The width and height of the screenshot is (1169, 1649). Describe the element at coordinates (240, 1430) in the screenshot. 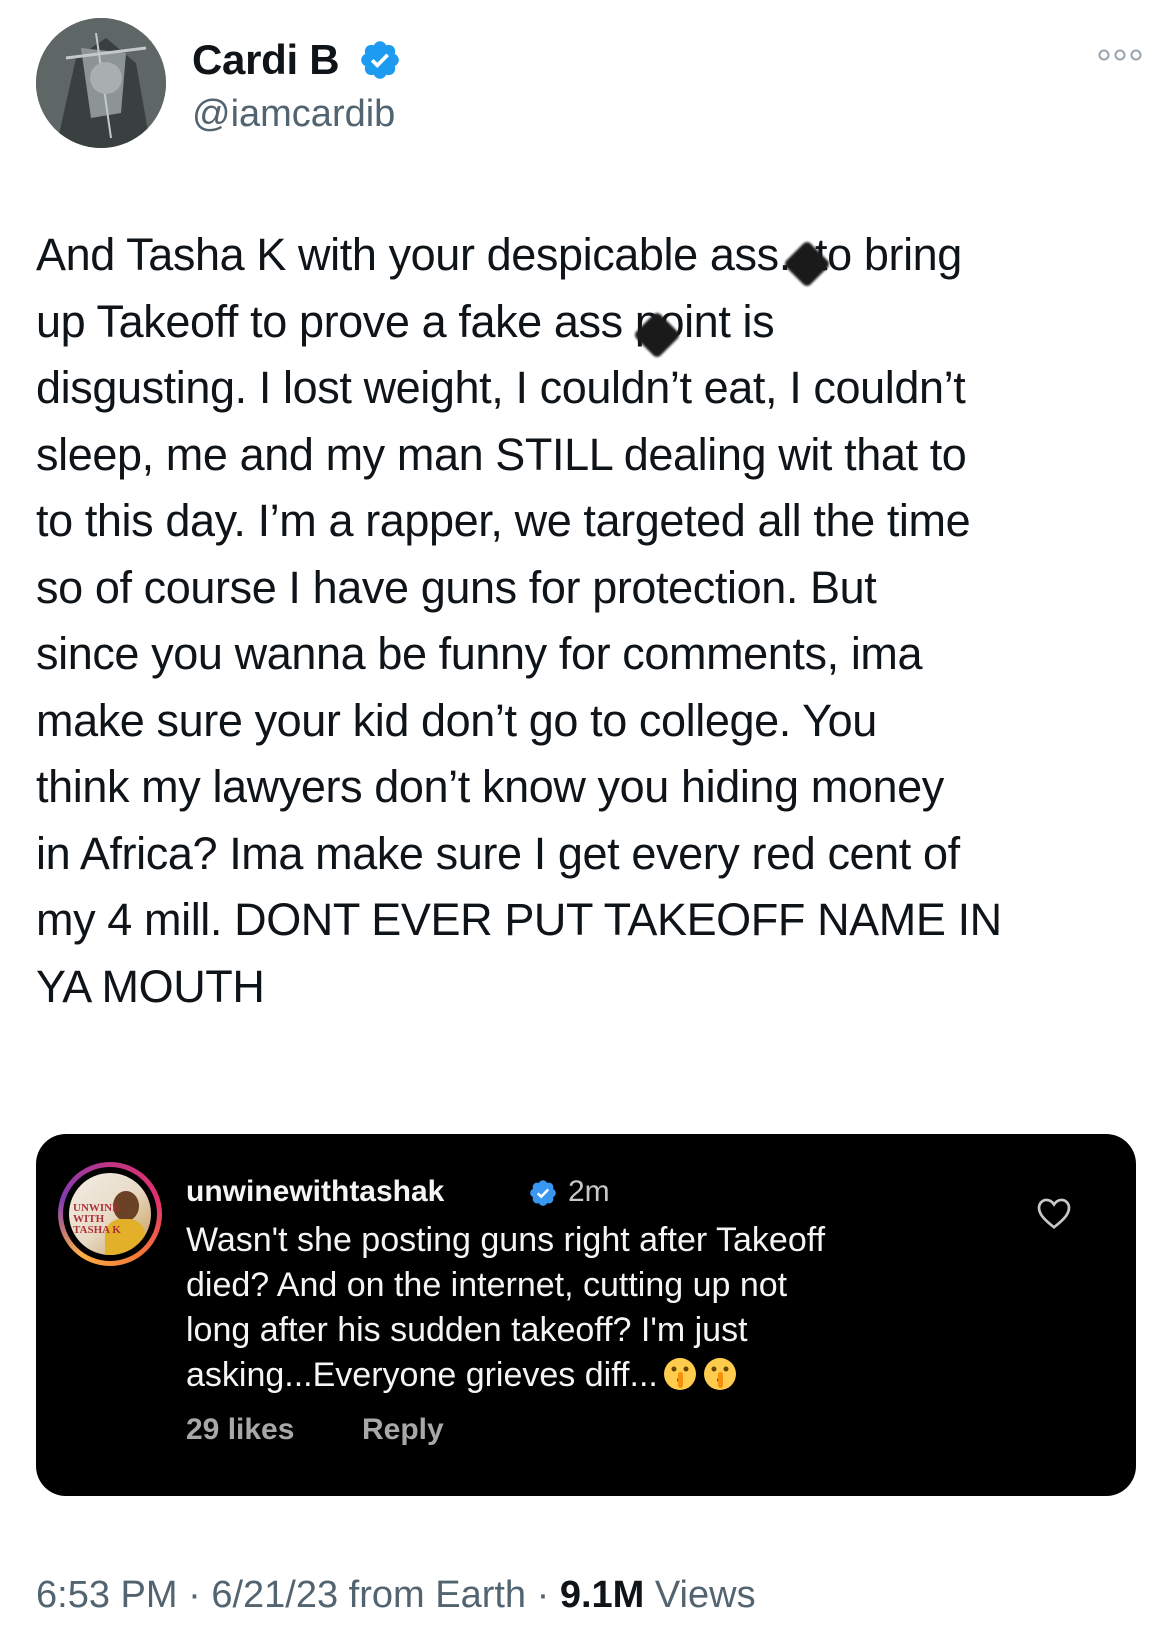

I see `comment-likes-count: 29 likes` at that location.